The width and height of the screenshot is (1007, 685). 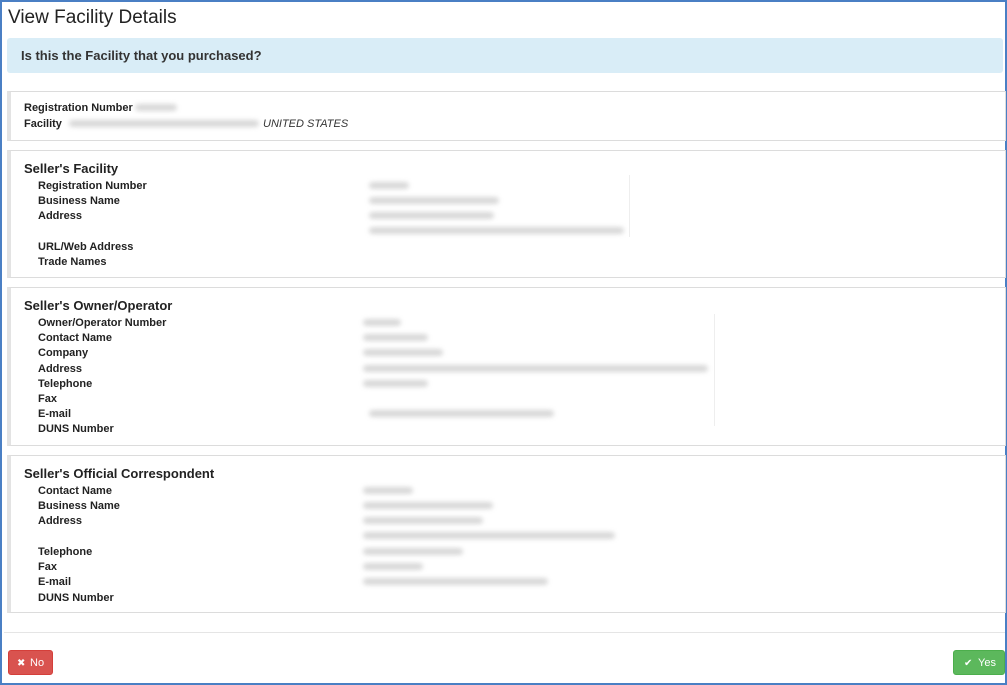 What do you see at coordinates (395, 383) in the screenshot?
I see `owner-telephone-value-redacted` at bounding box center [395, 383].